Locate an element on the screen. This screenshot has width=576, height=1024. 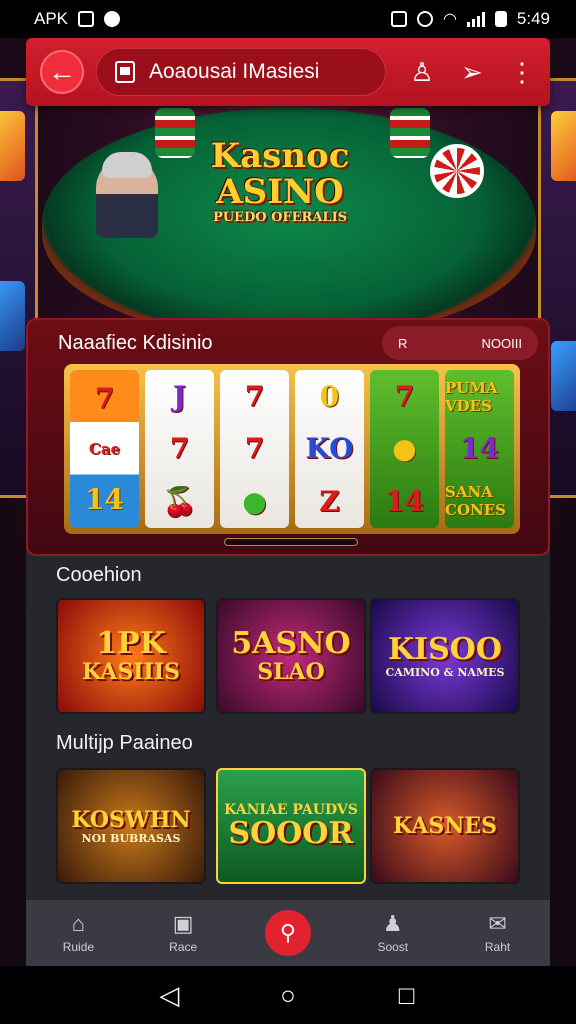
reel-symbol: PUMA VDES is located at coordinates (471, 396).